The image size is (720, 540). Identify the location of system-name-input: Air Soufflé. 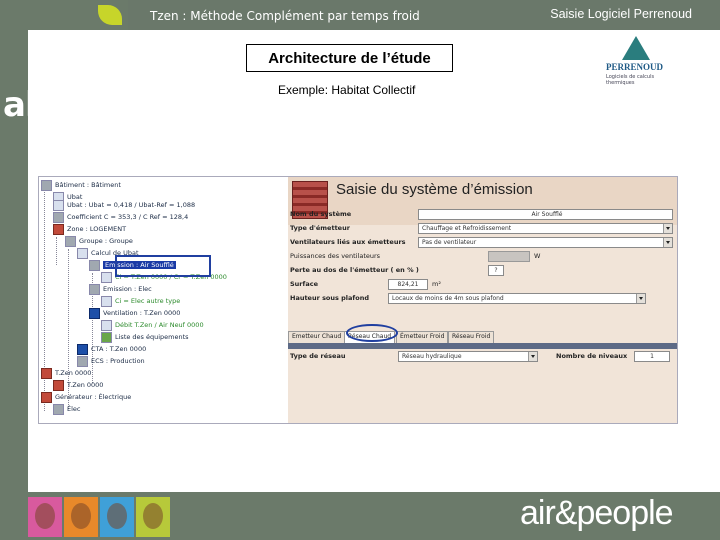
(545, 214).